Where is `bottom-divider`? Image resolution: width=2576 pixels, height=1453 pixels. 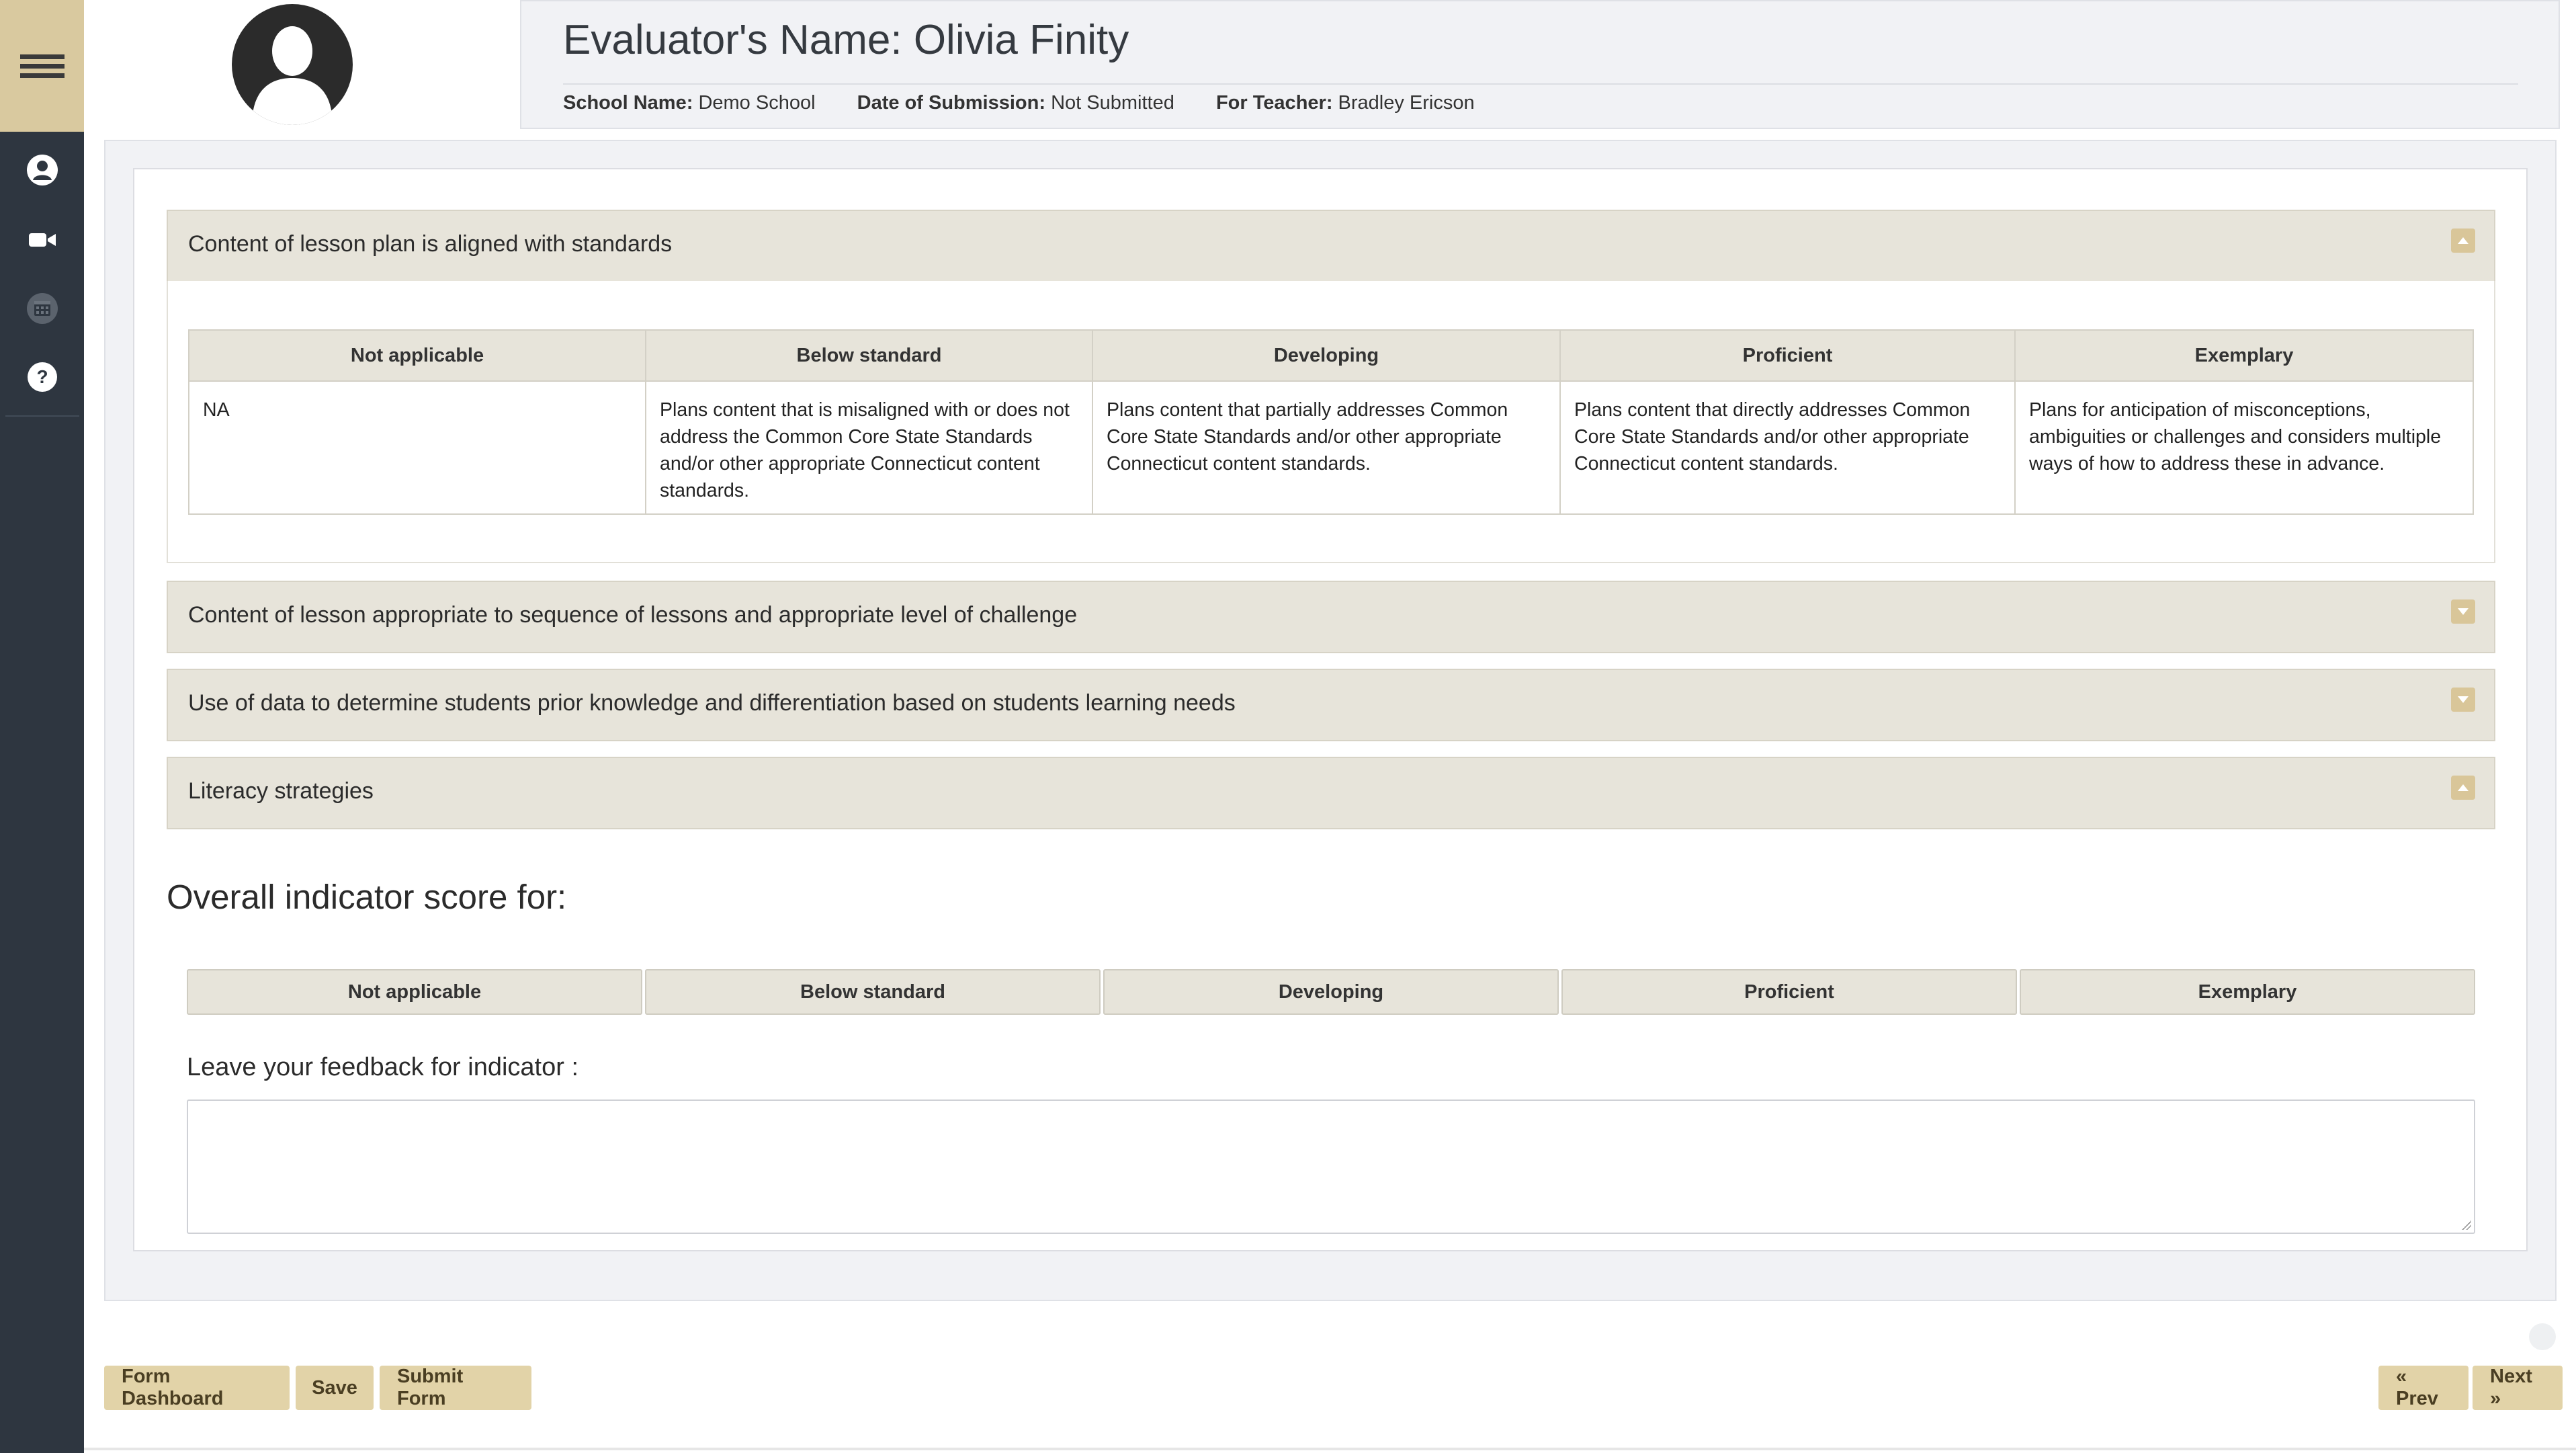 bottom-divider is located at coordinates (1330, 1449).